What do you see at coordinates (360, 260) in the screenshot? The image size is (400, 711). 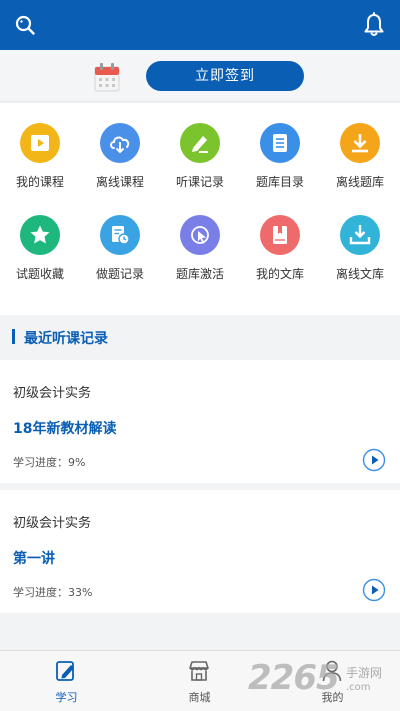 I see `grid-item-offline-library: 离线文库` at bounding box center [360, 260].